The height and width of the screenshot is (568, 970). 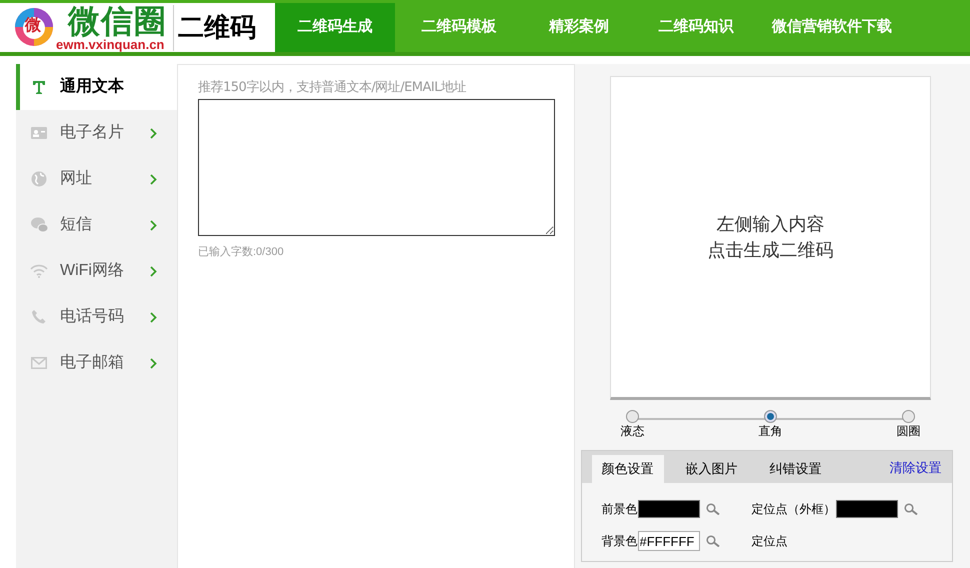 I want to click on field-label: 定位点（外框）, so click(x=794, y=509).